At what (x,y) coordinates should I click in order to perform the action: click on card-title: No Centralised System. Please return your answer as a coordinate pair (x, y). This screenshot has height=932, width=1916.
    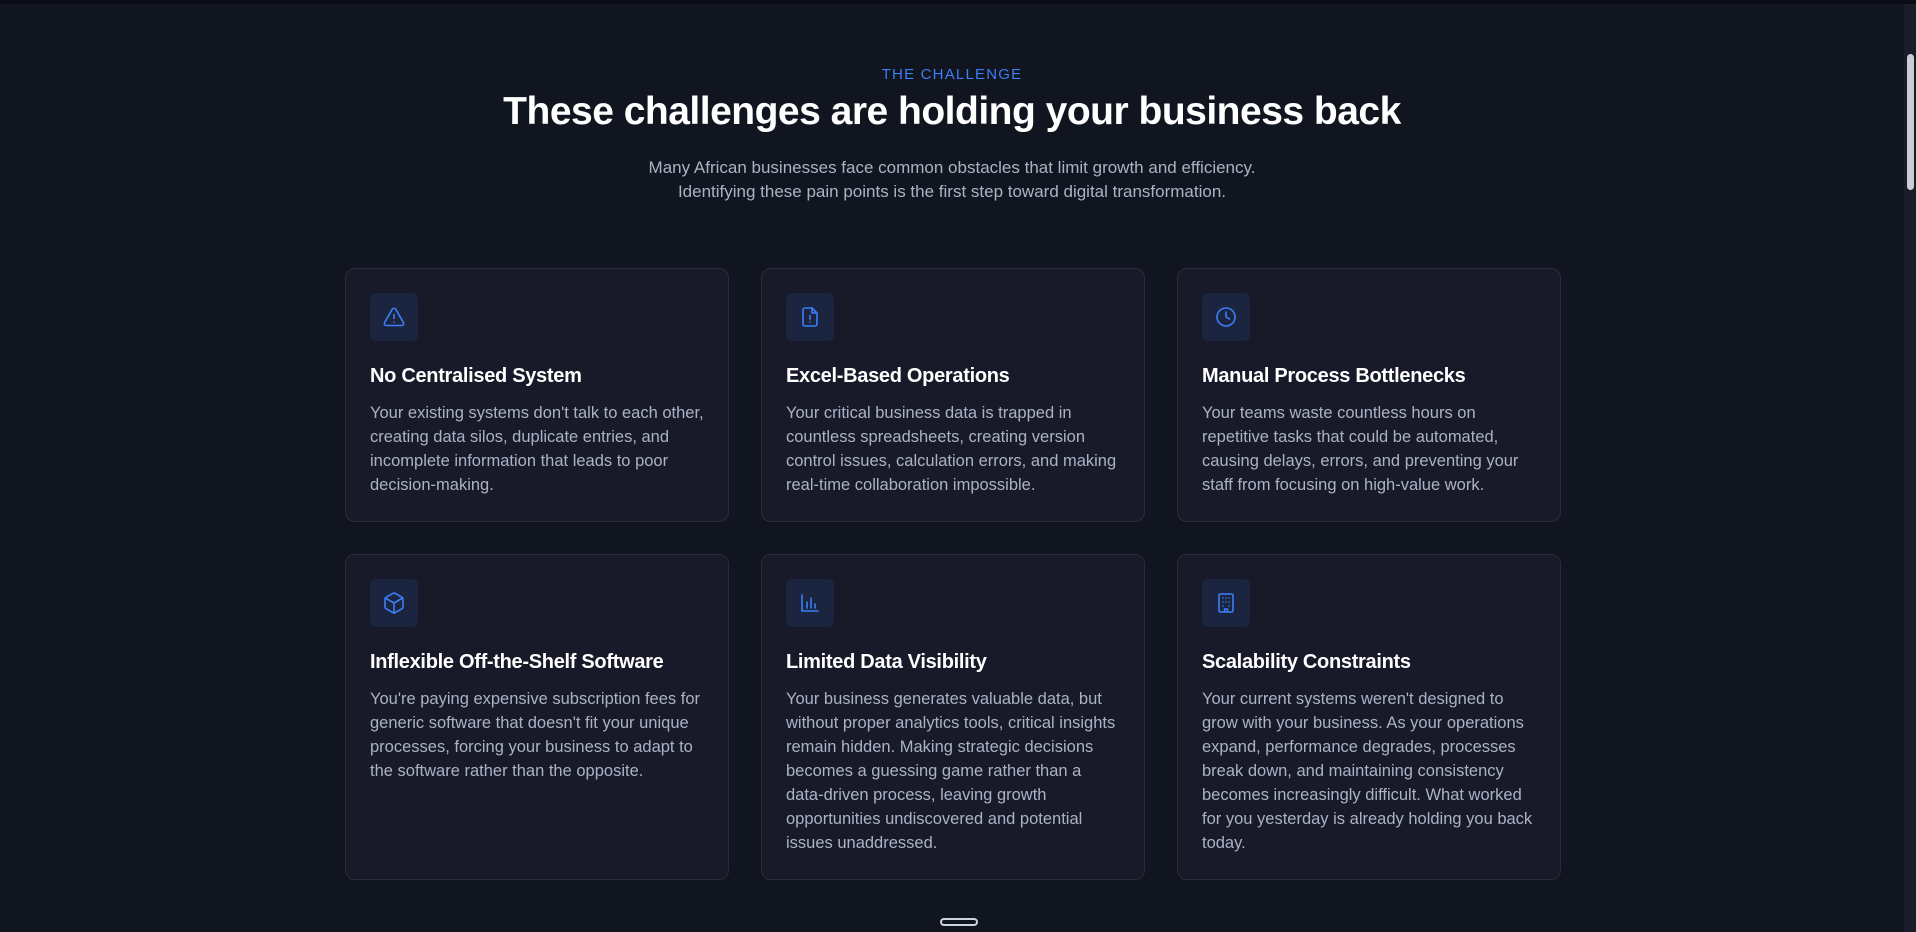
    Looking at the image, I should click on (476, 376).